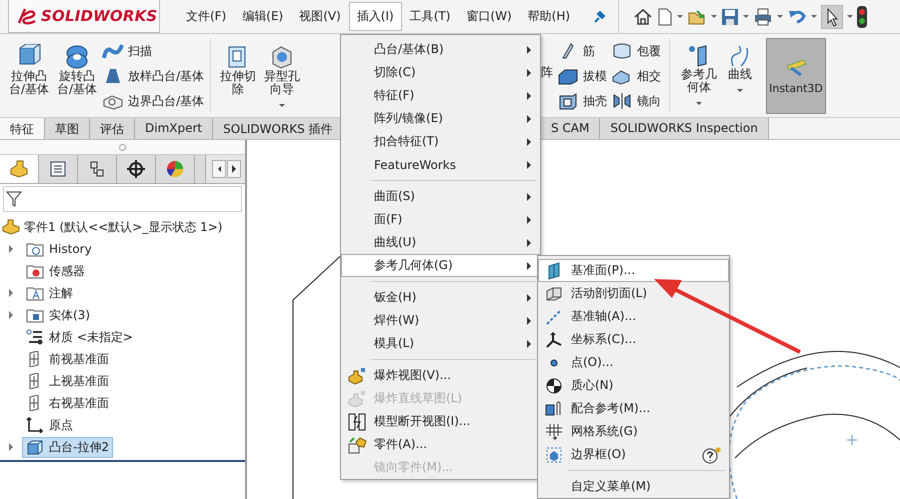 Image resolution: width=900 pixels, height=499 pixels. Describe the element at coordinates (153, 51) in the screenshot. I see `ribbon-button: 扫描` at that location.